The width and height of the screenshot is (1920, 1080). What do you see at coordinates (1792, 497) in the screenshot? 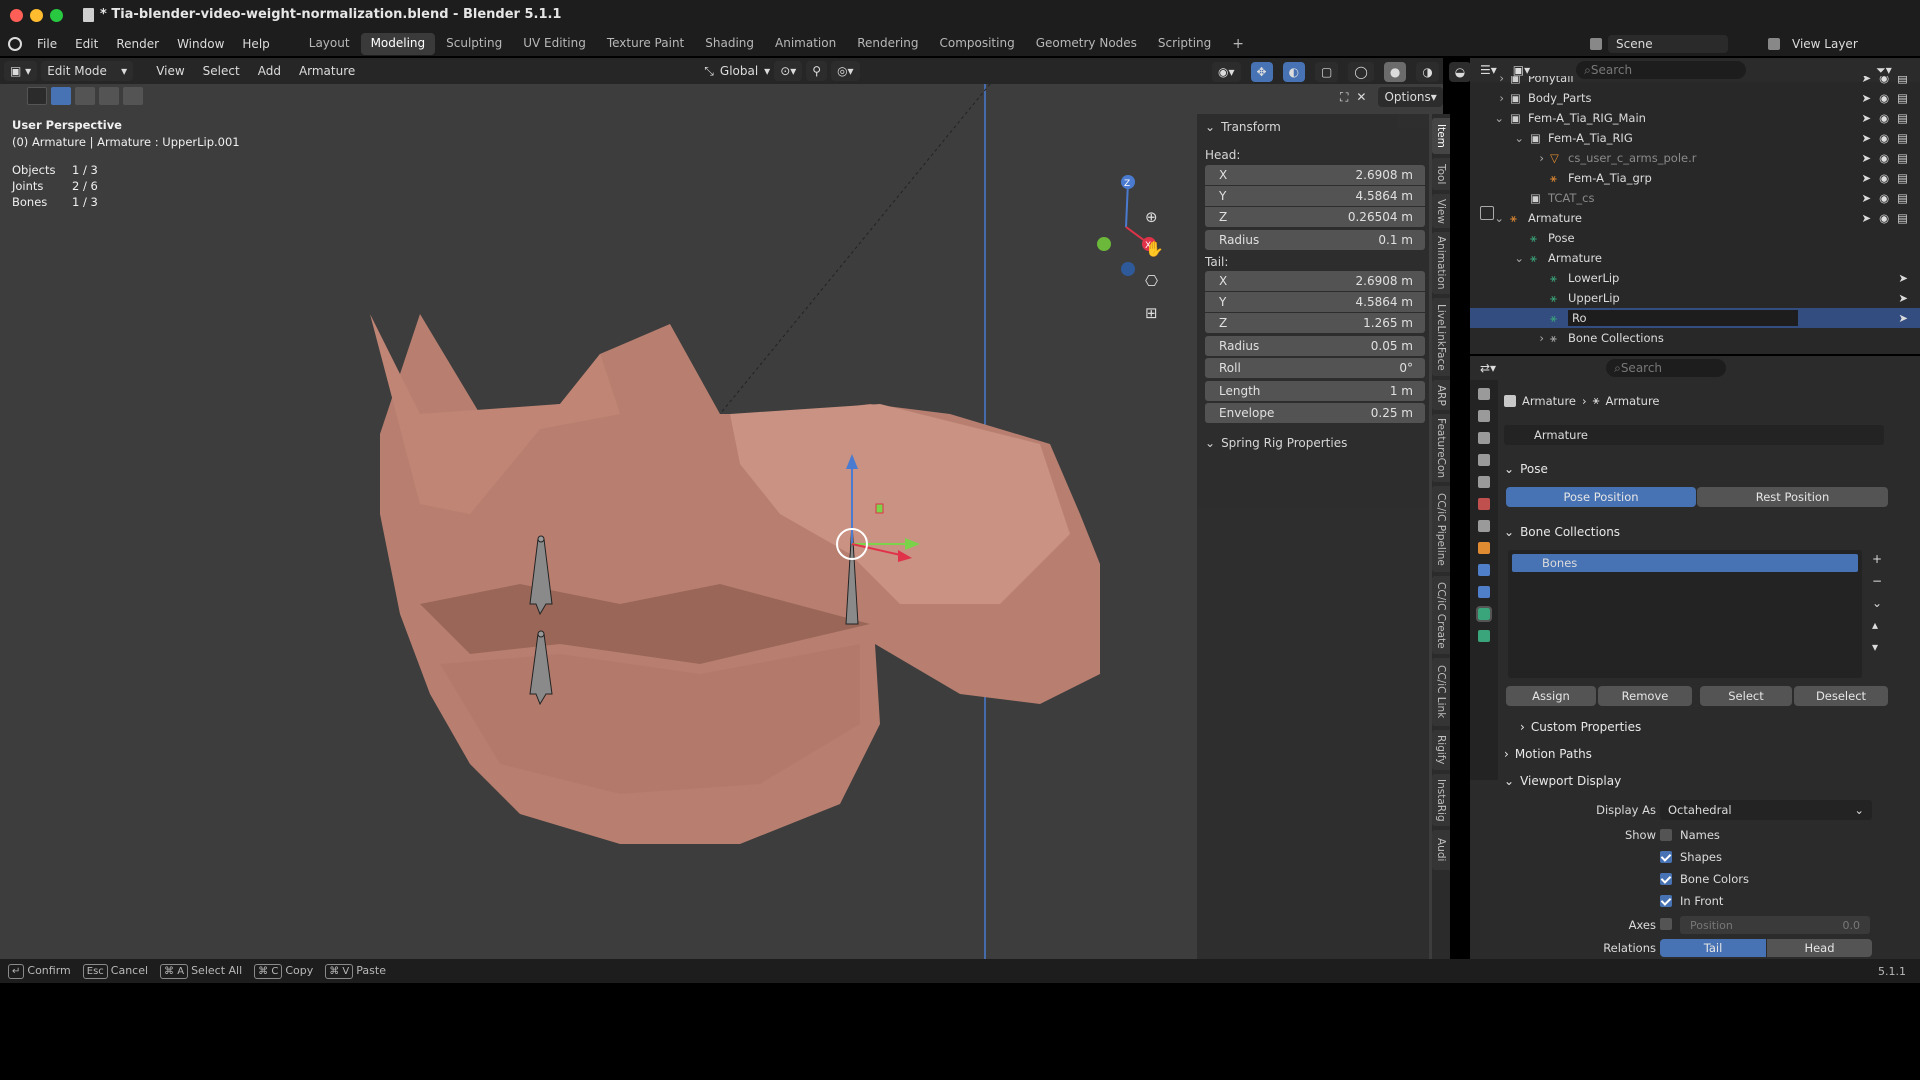
I see `rest-position-button: Rest Position` at bounding box center [1792, 497].